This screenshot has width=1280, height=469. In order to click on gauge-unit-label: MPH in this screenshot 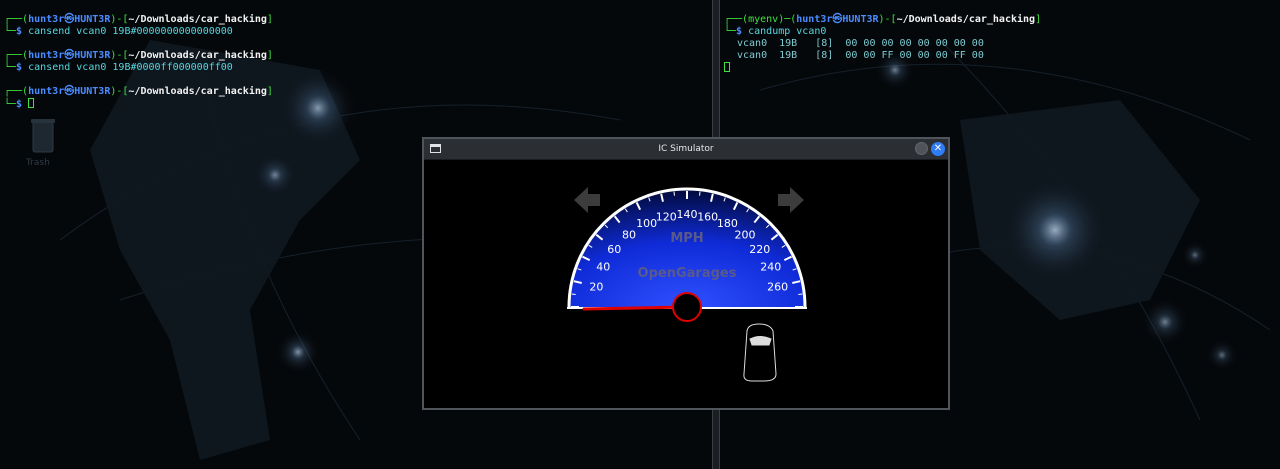, I will do `click(686, 238)`.